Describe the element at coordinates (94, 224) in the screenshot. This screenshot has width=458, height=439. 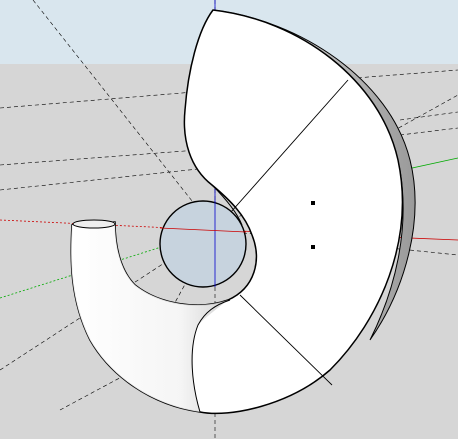
I see `tube-open-end` at that location.